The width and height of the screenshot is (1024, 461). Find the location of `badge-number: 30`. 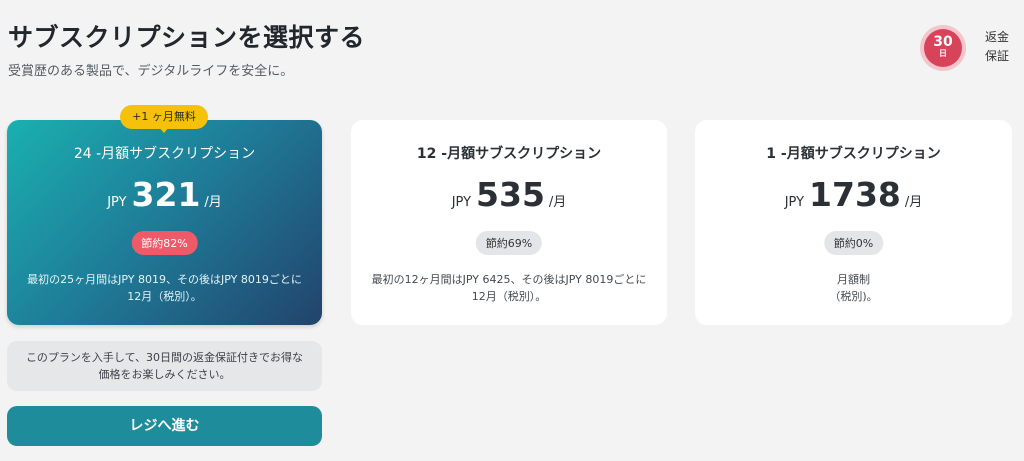

badge-number: 30 is located at coordinates (943, 42).